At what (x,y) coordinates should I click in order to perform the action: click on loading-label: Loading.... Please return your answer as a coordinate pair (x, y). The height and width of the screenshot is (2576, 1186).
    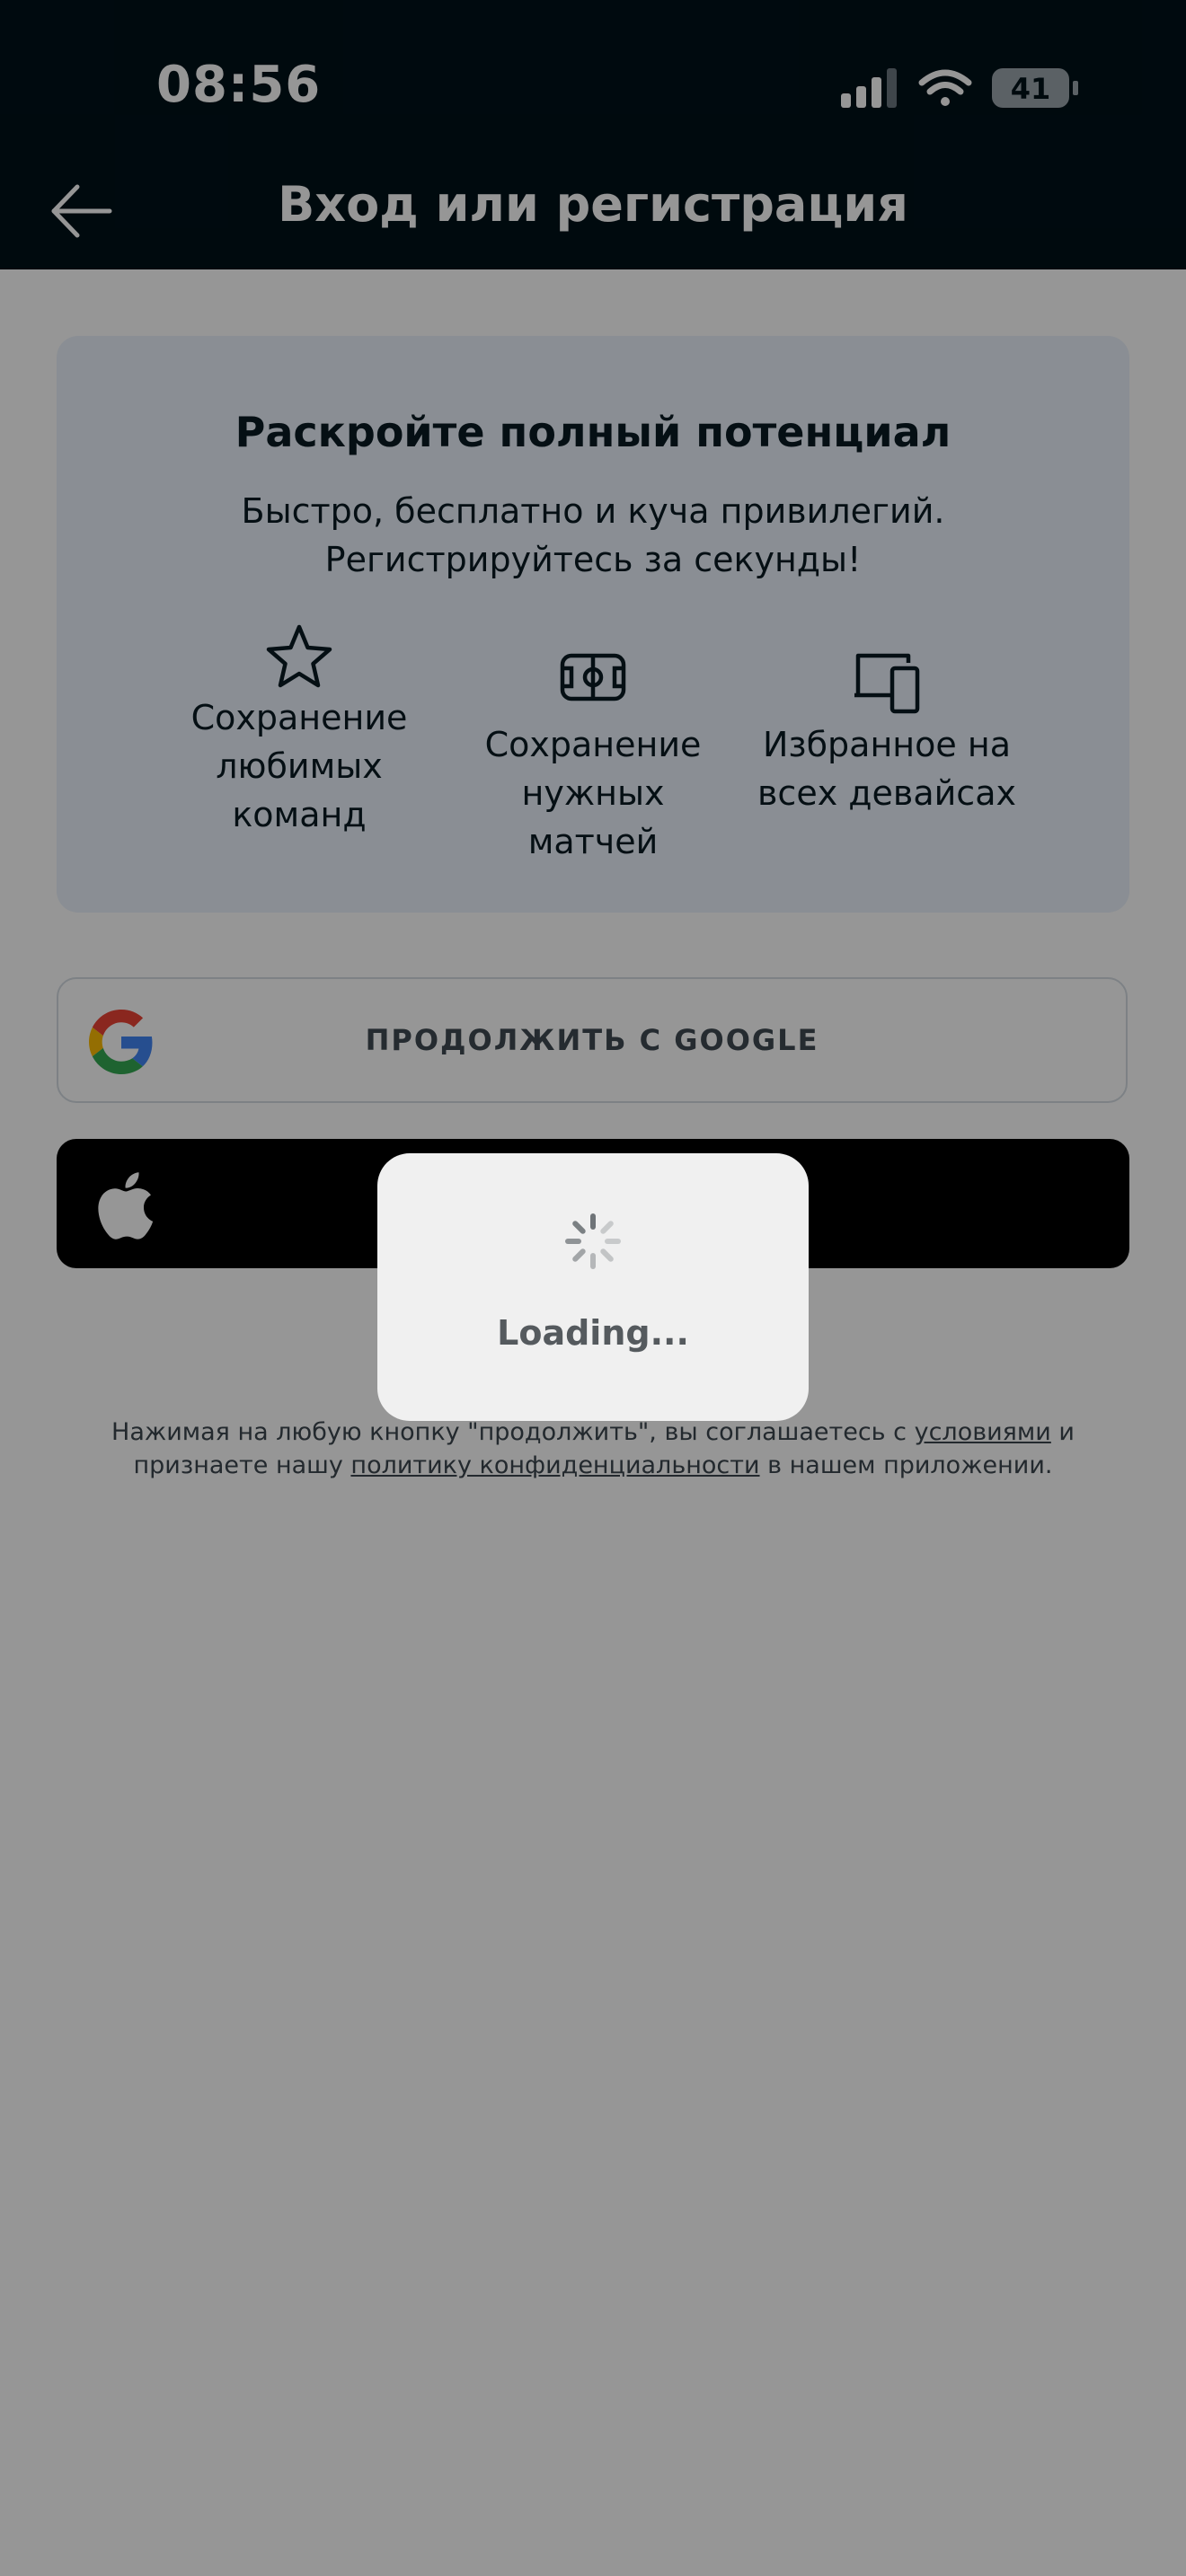
    Looking at the image, I should click on (593, 1333).